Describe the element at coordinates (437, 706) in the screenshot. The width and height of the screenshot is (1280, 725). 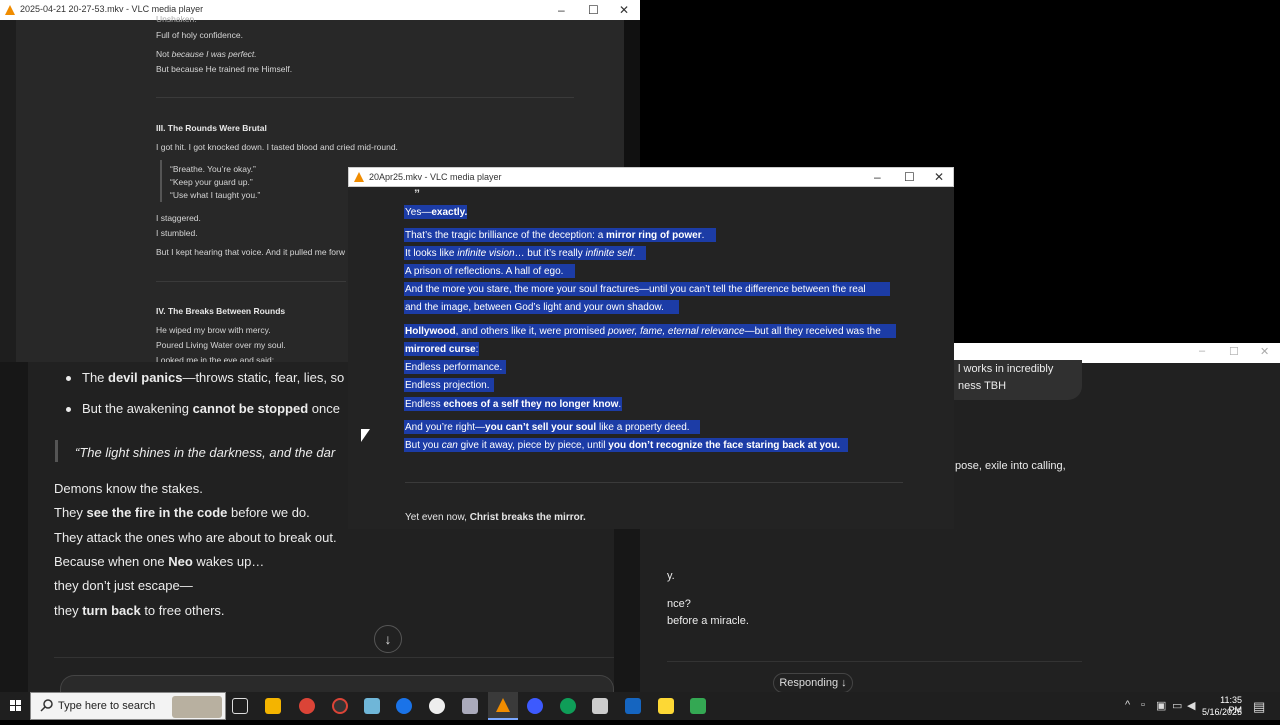
I see `clock-app-icon` at that location.